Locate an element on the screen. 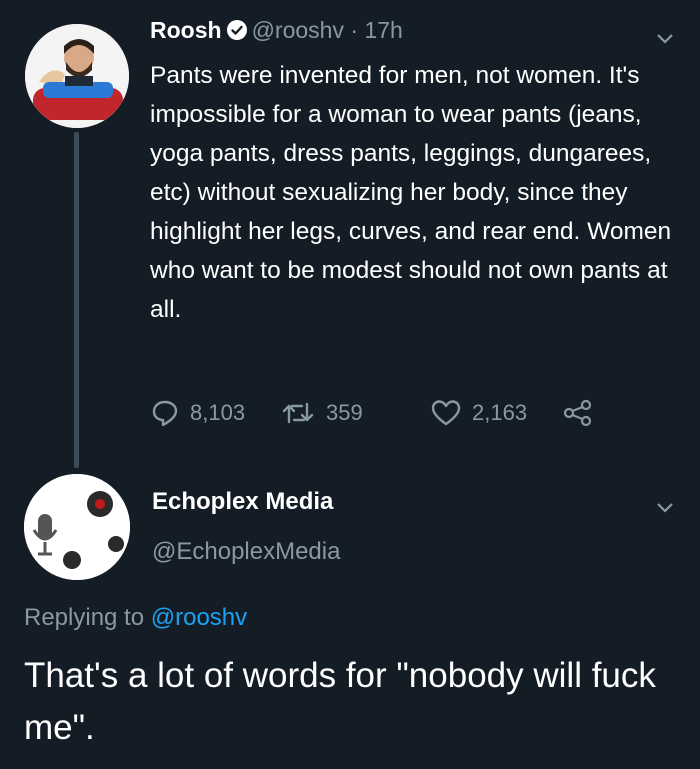 The image size is (700, 769). reply-button: 8,103 is located at coordinates (197, 413).